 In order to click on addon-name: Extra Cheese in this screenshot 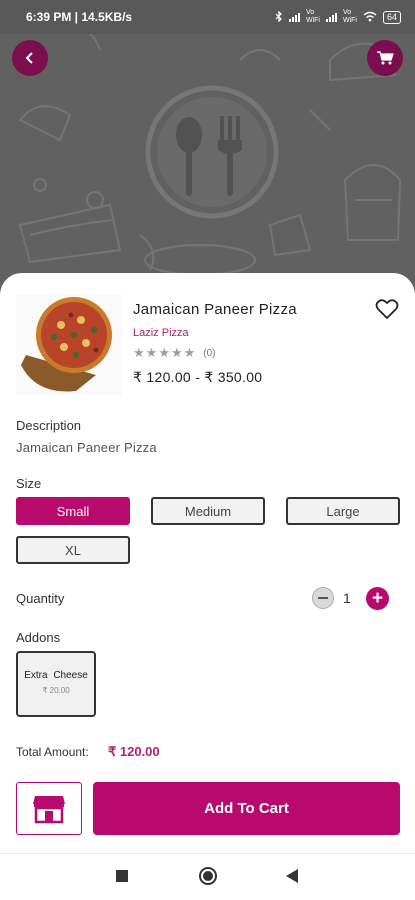, I will do `click(56, 675)`.